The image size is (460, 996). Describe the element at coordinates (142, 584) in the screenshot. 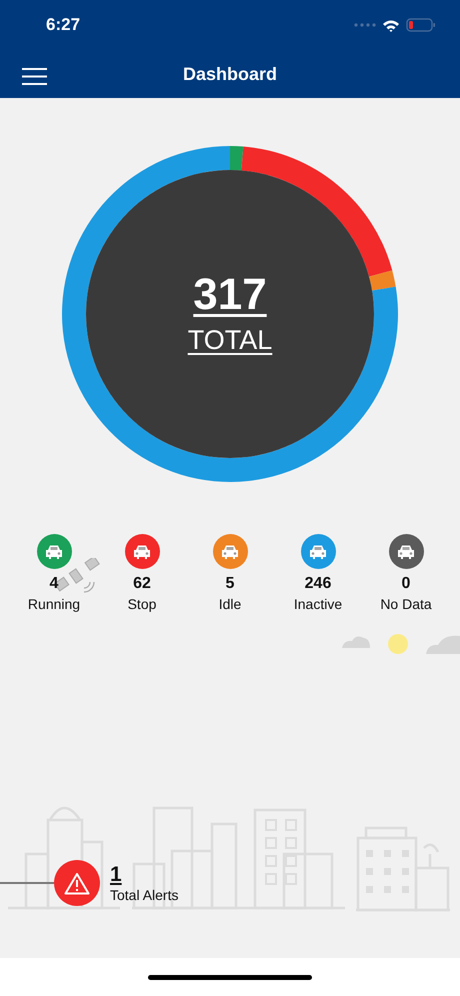

I see `status-count: 62` at that location.